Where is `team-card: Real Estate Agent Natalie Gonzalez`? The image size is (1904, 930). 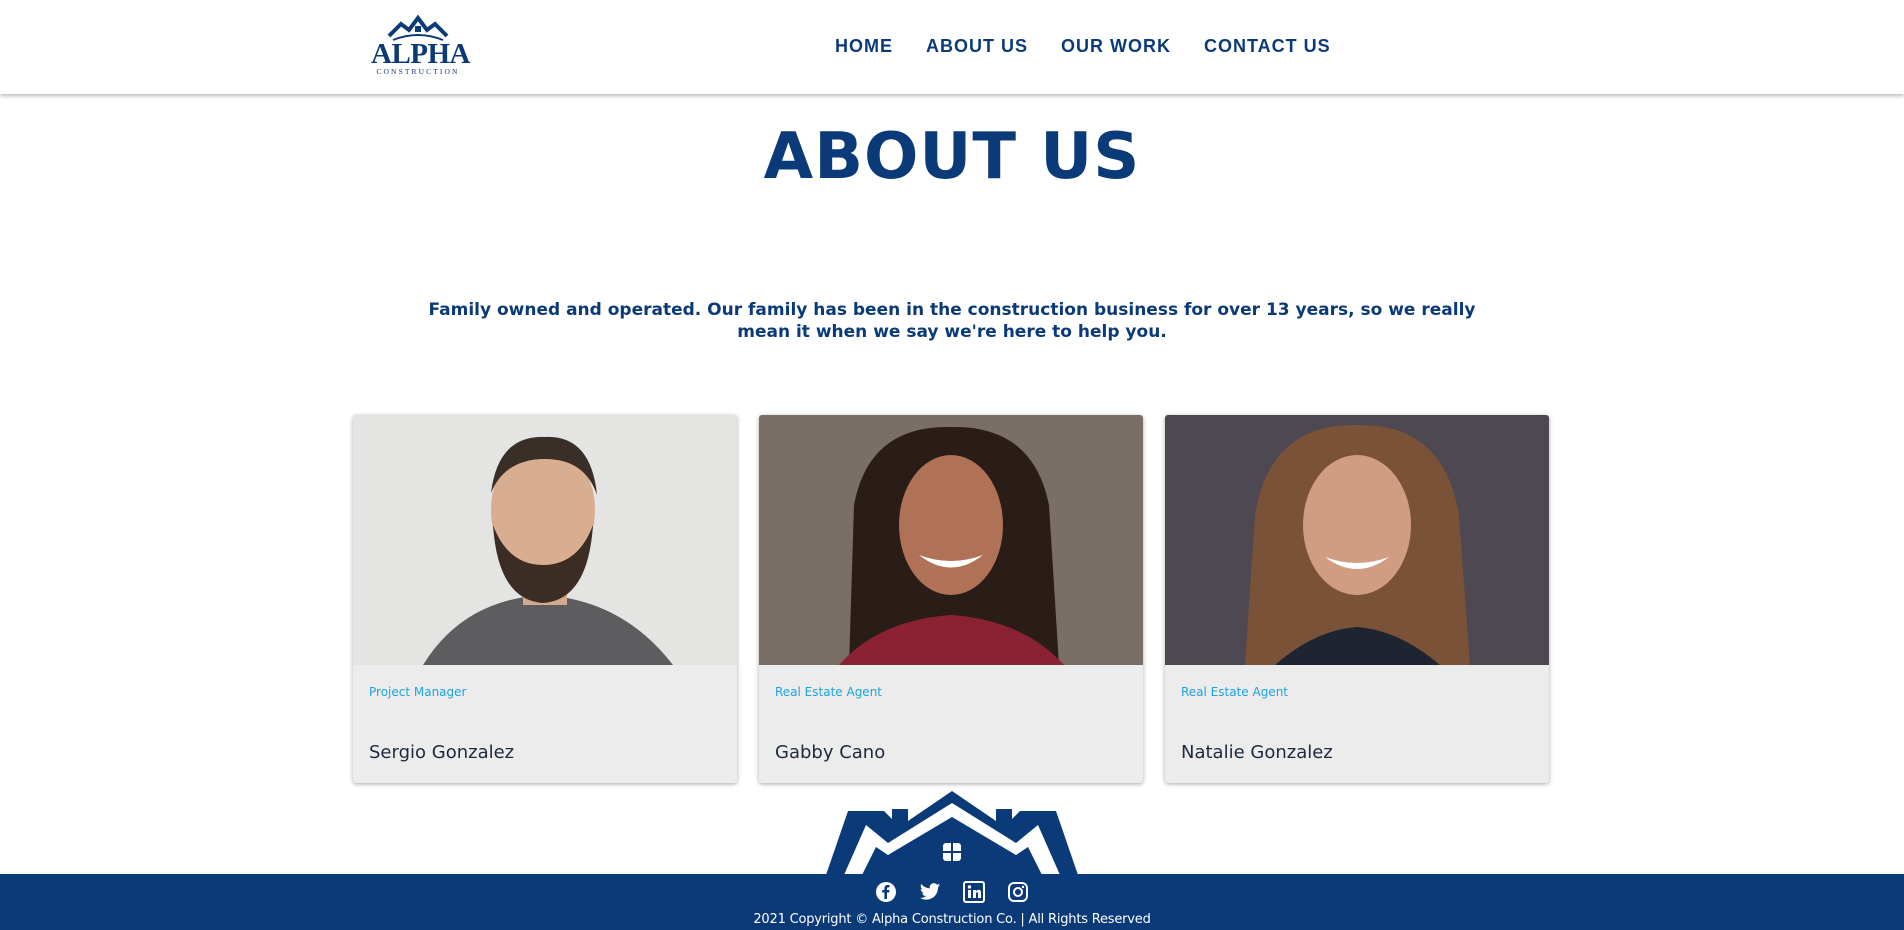 team-card: Real Estate Agent Natalie Gonzalez is located at coordinates (1357, 599).